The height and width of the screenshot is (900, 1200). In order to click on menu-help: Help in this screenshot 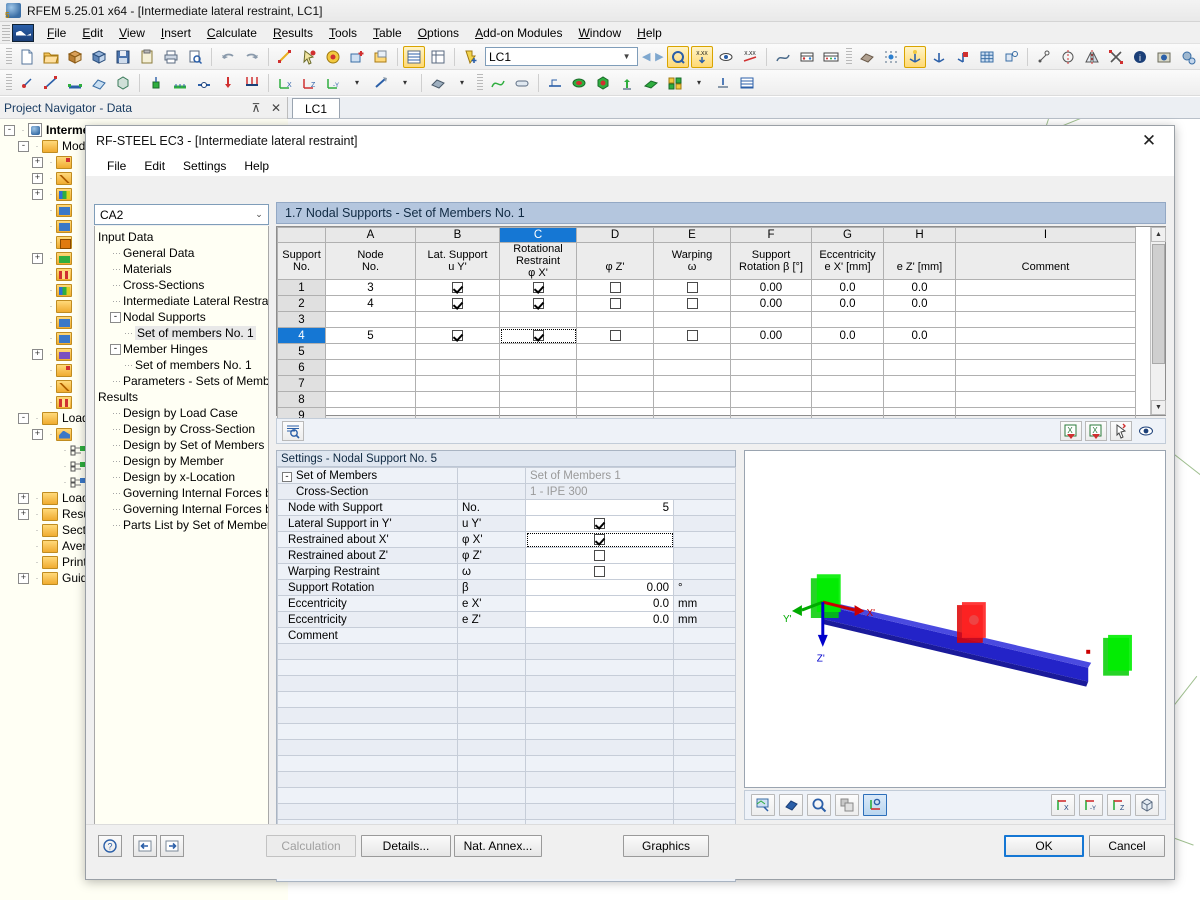, I will do `click(649, 33)`.